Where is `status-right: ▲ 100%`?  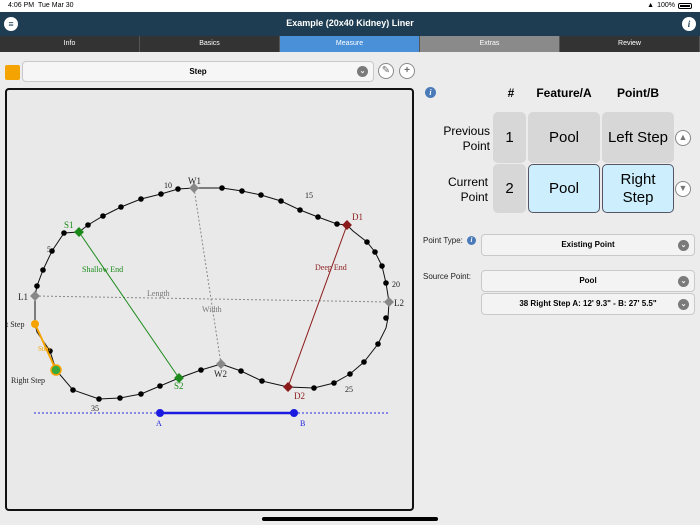
status-right: ▲ 100% is located at coordinates (669, 5).